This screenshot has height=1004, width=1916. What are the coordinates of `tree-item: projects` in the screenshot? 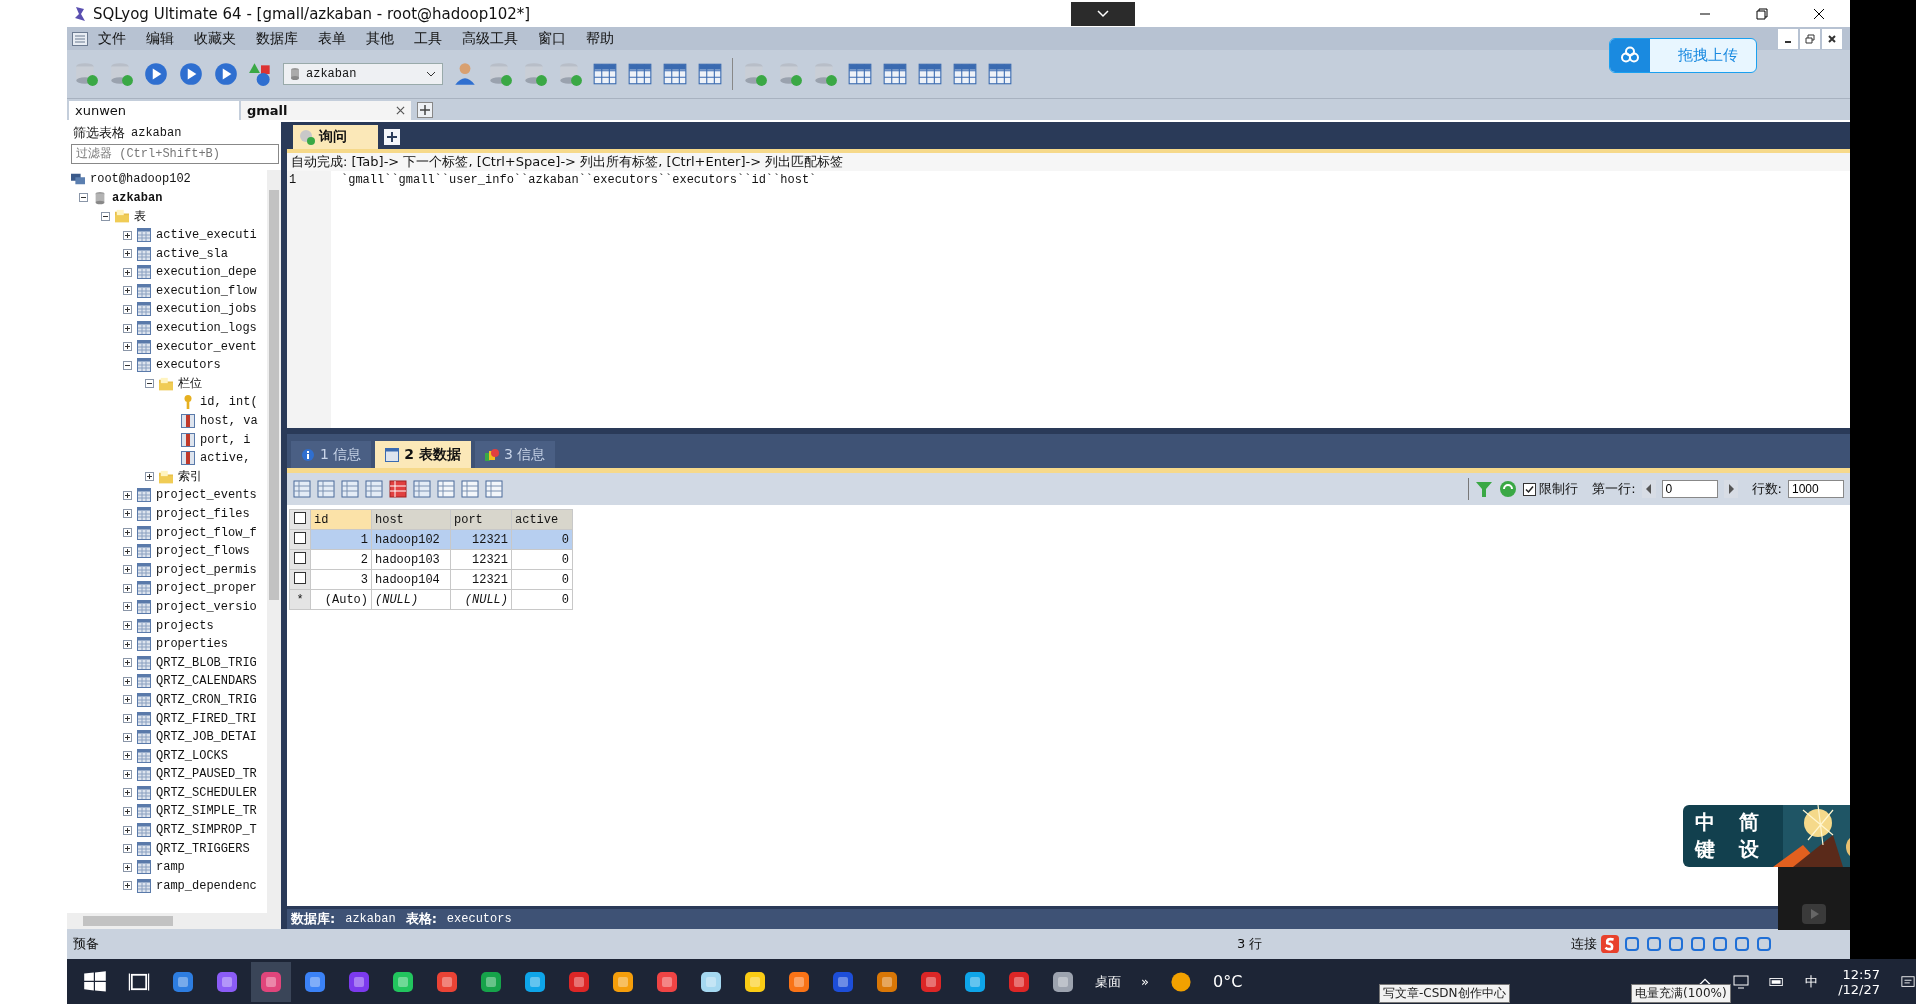 It's located at (185, 625).